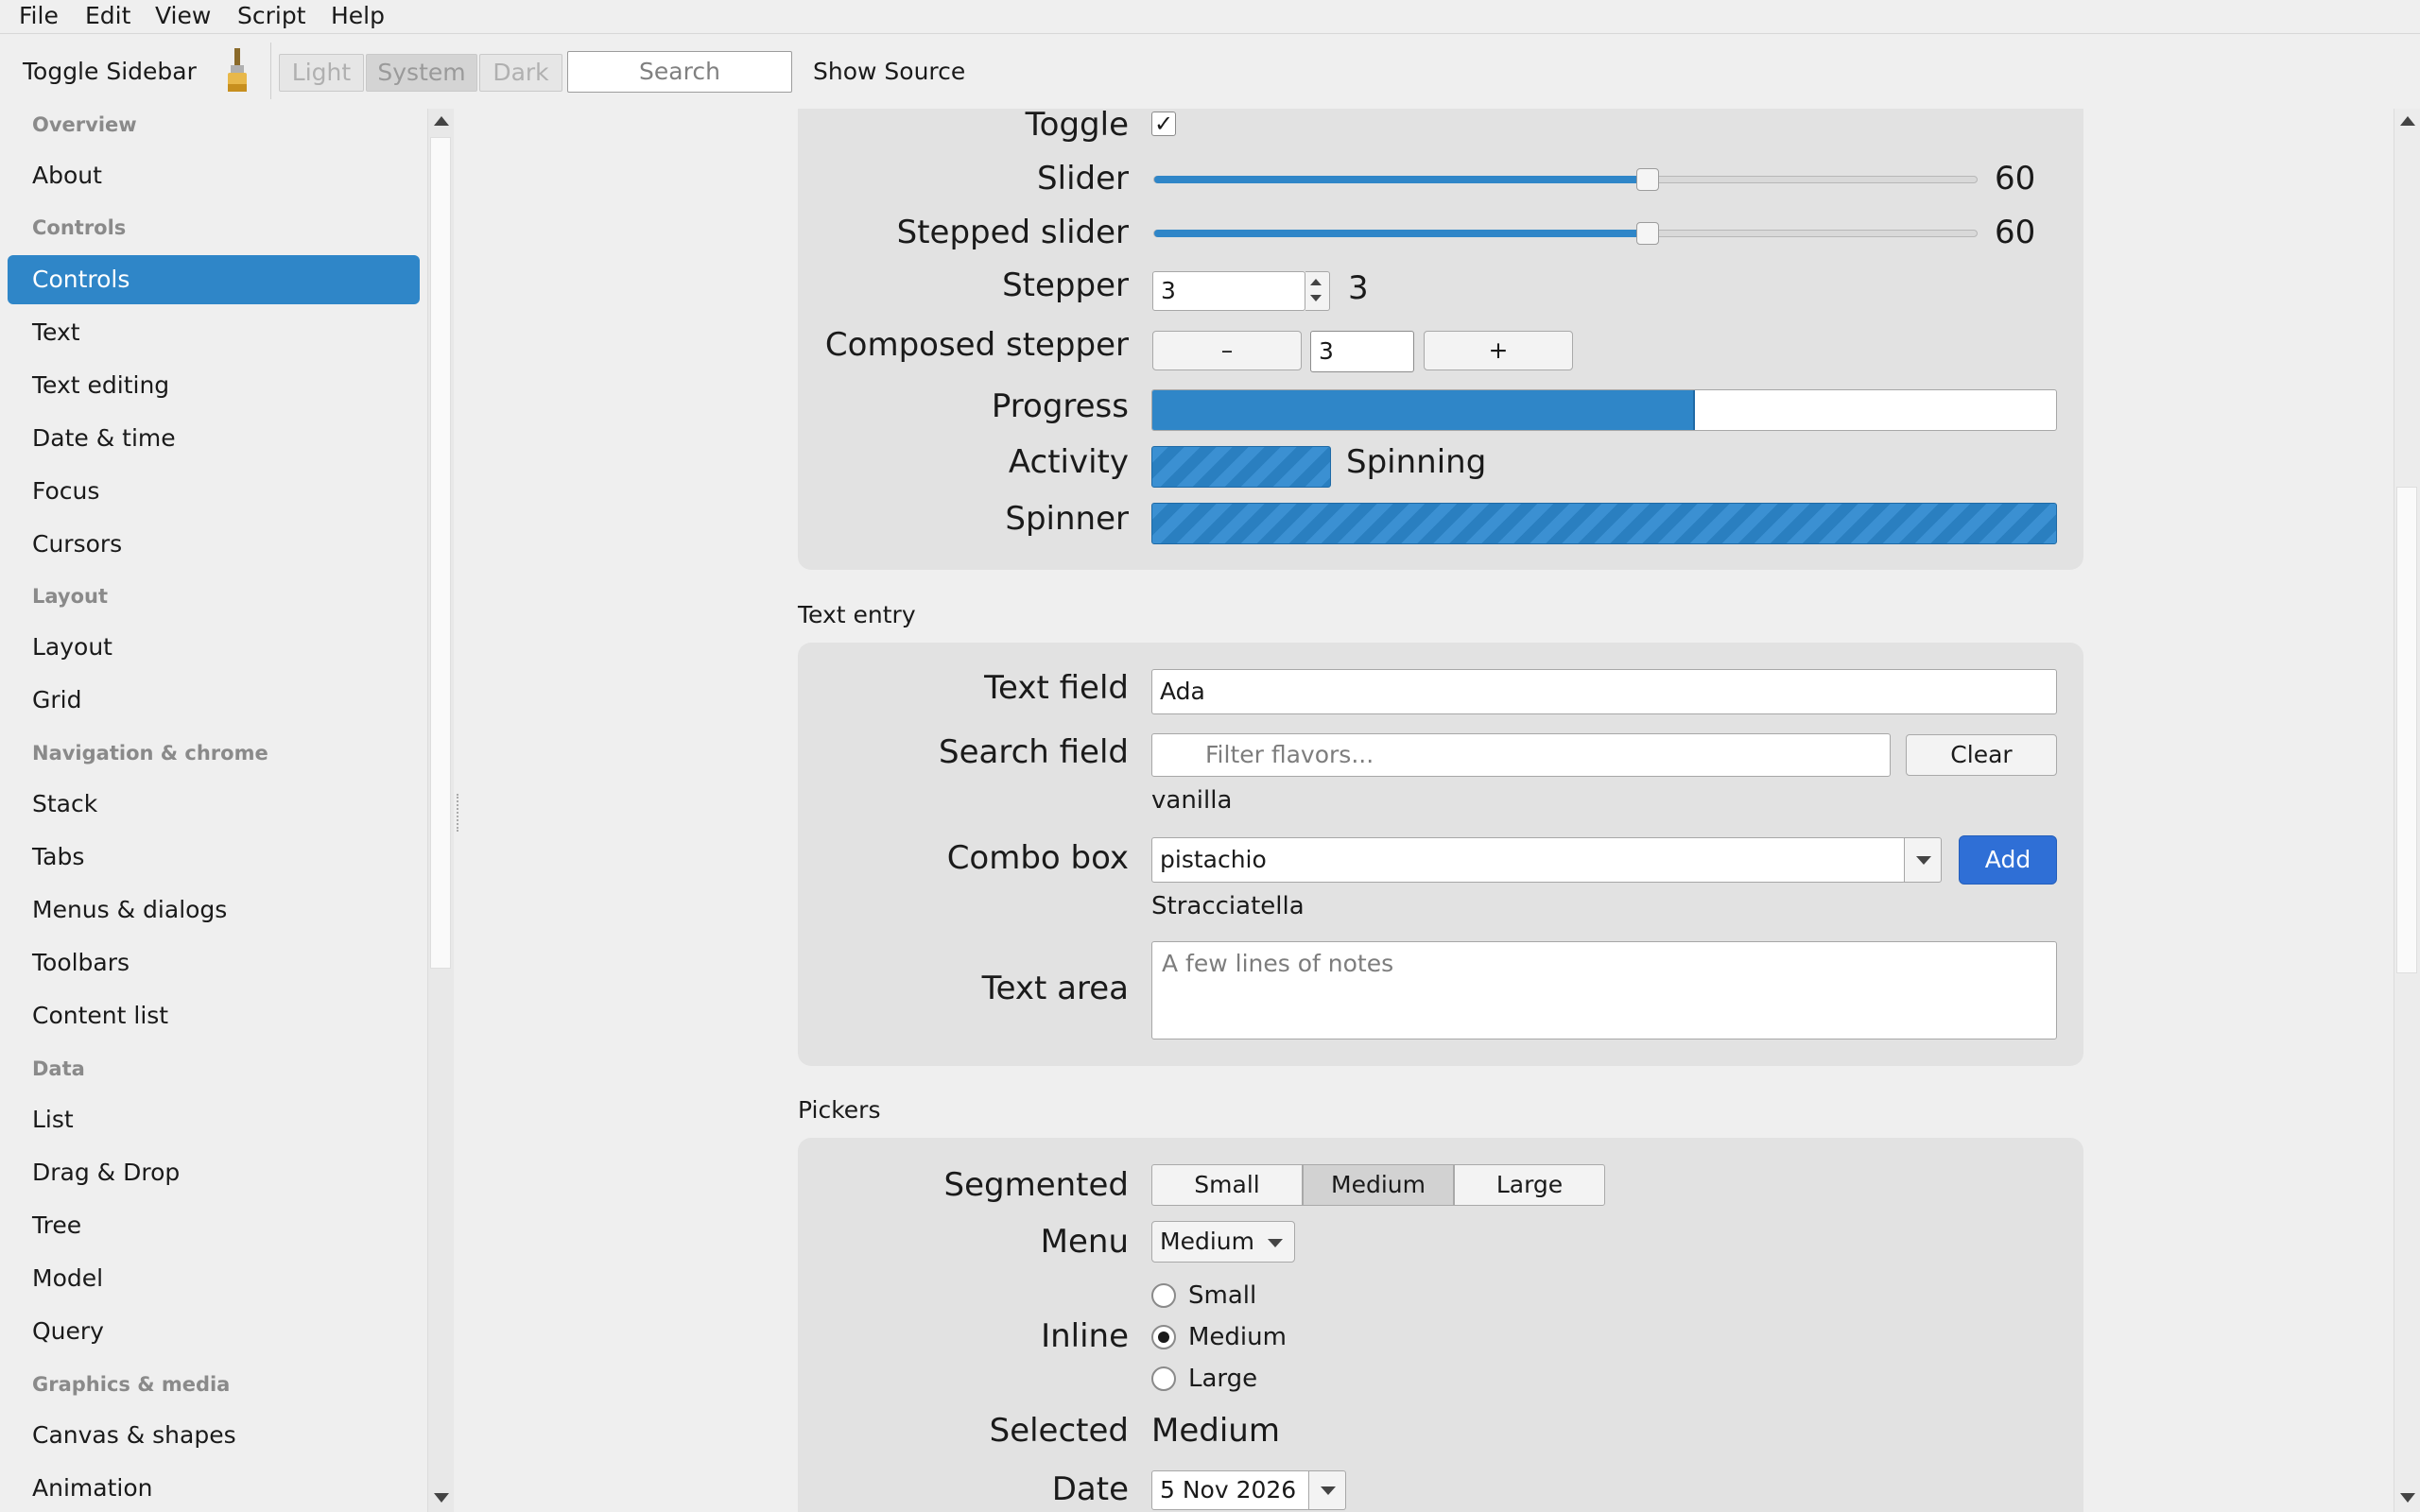  Describe the element at coordinates (1077, 125) in the screenshot. I see `toggle-label: Toggle` at that location.